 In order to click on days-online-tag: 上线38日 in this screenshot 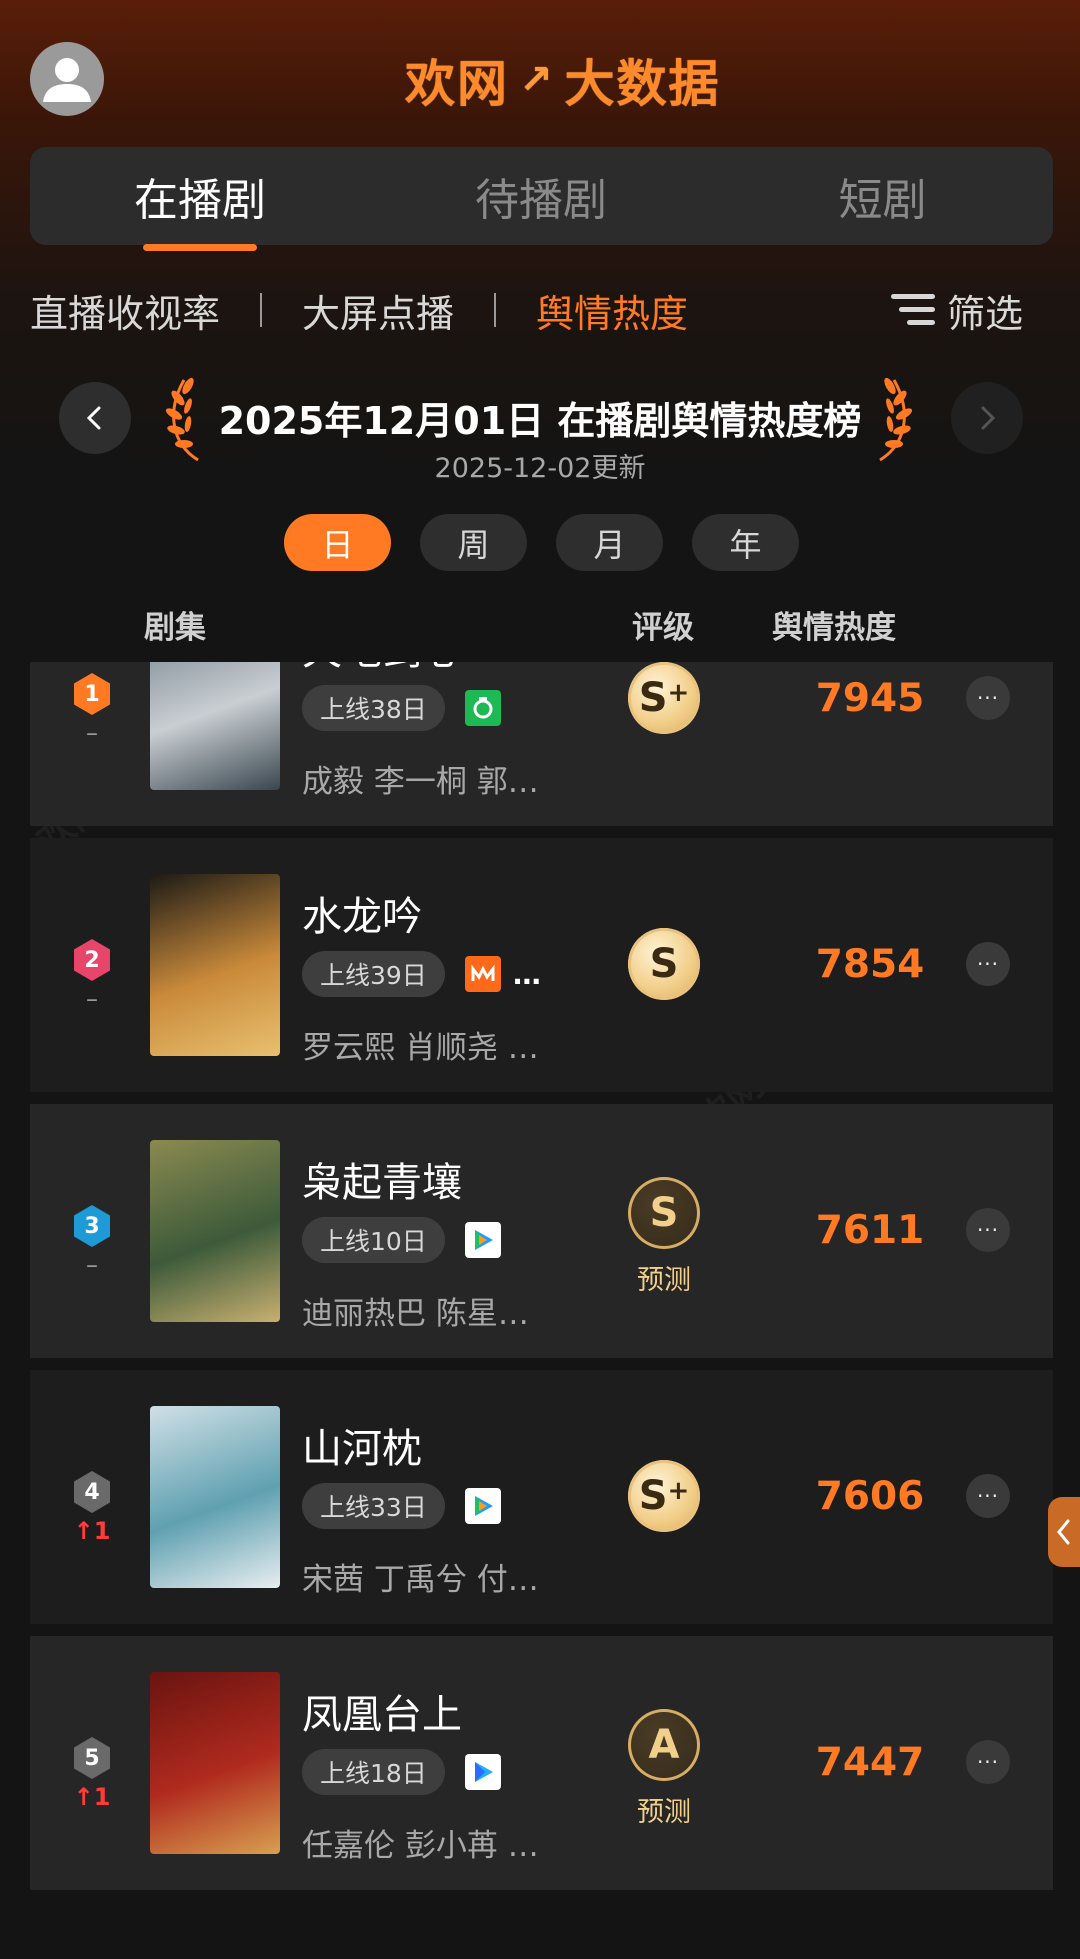, I will do `click(373, 708)`.